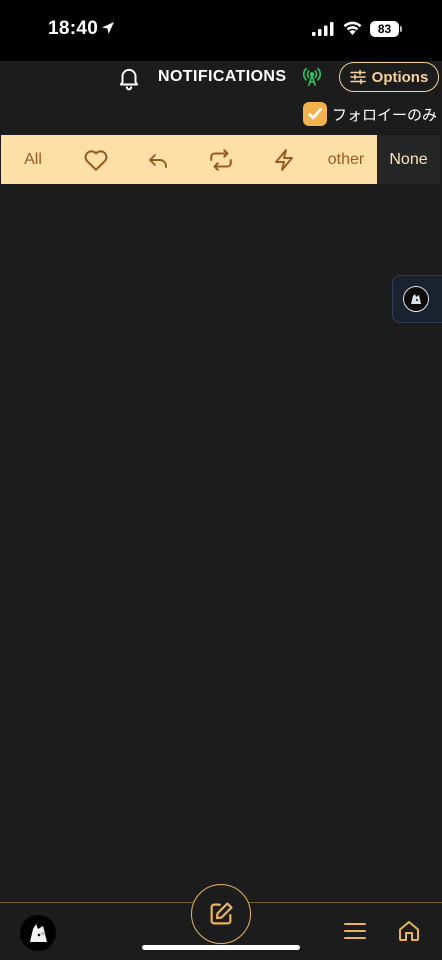  I want to click on compose-button, so click(221, 914).